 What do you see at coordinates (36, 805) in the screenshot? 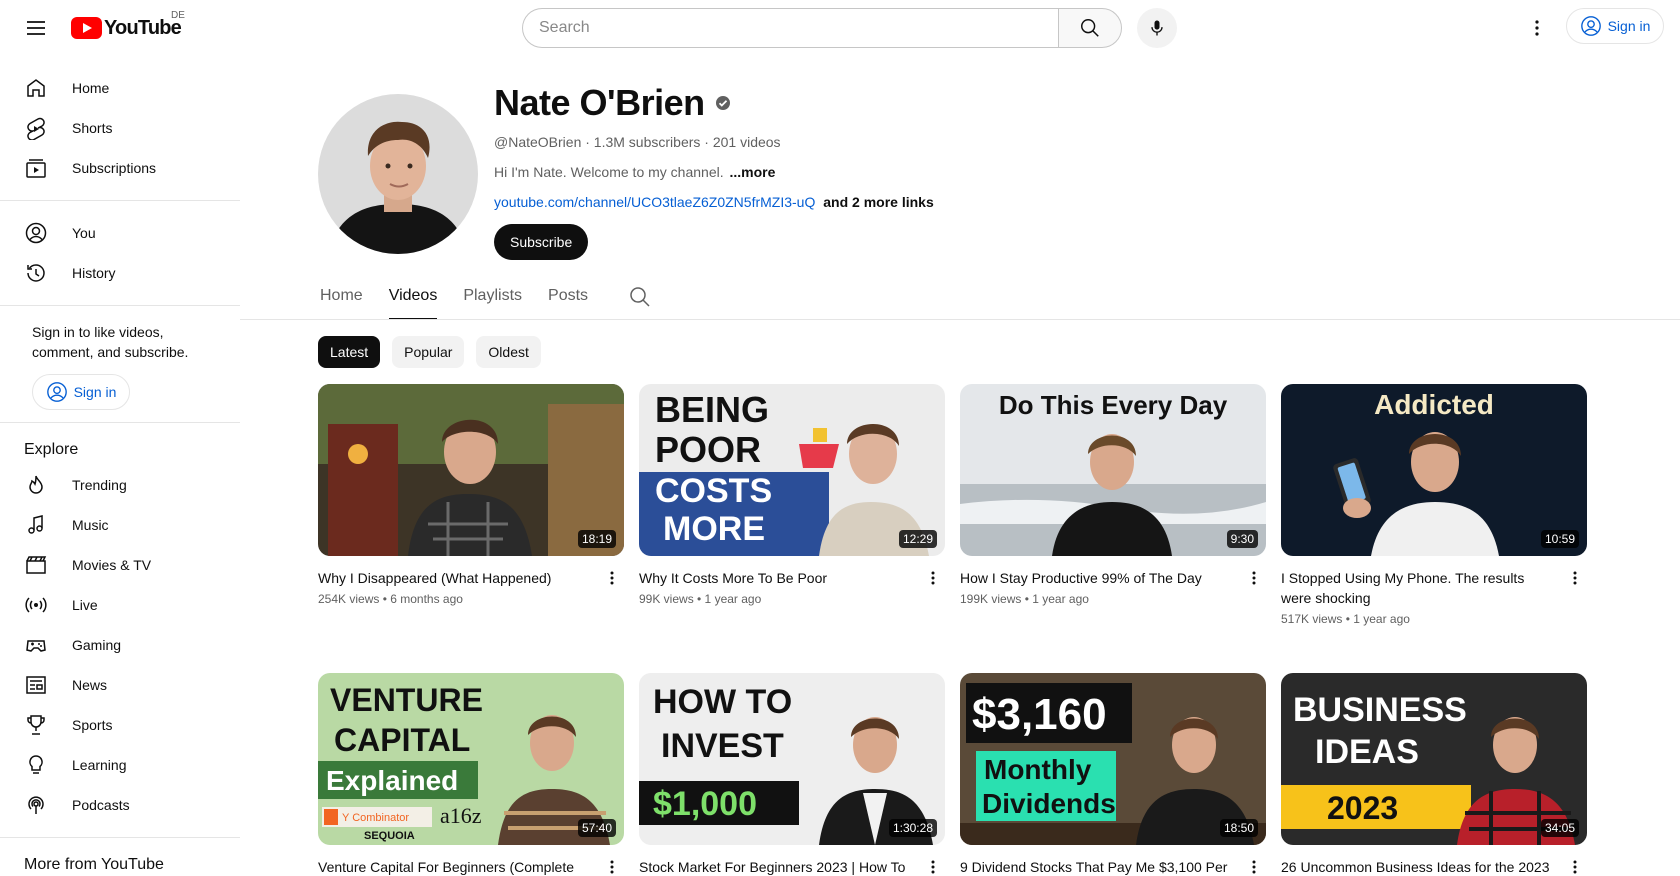
I see `podcasts-icon` at bounding box center [36, 805].